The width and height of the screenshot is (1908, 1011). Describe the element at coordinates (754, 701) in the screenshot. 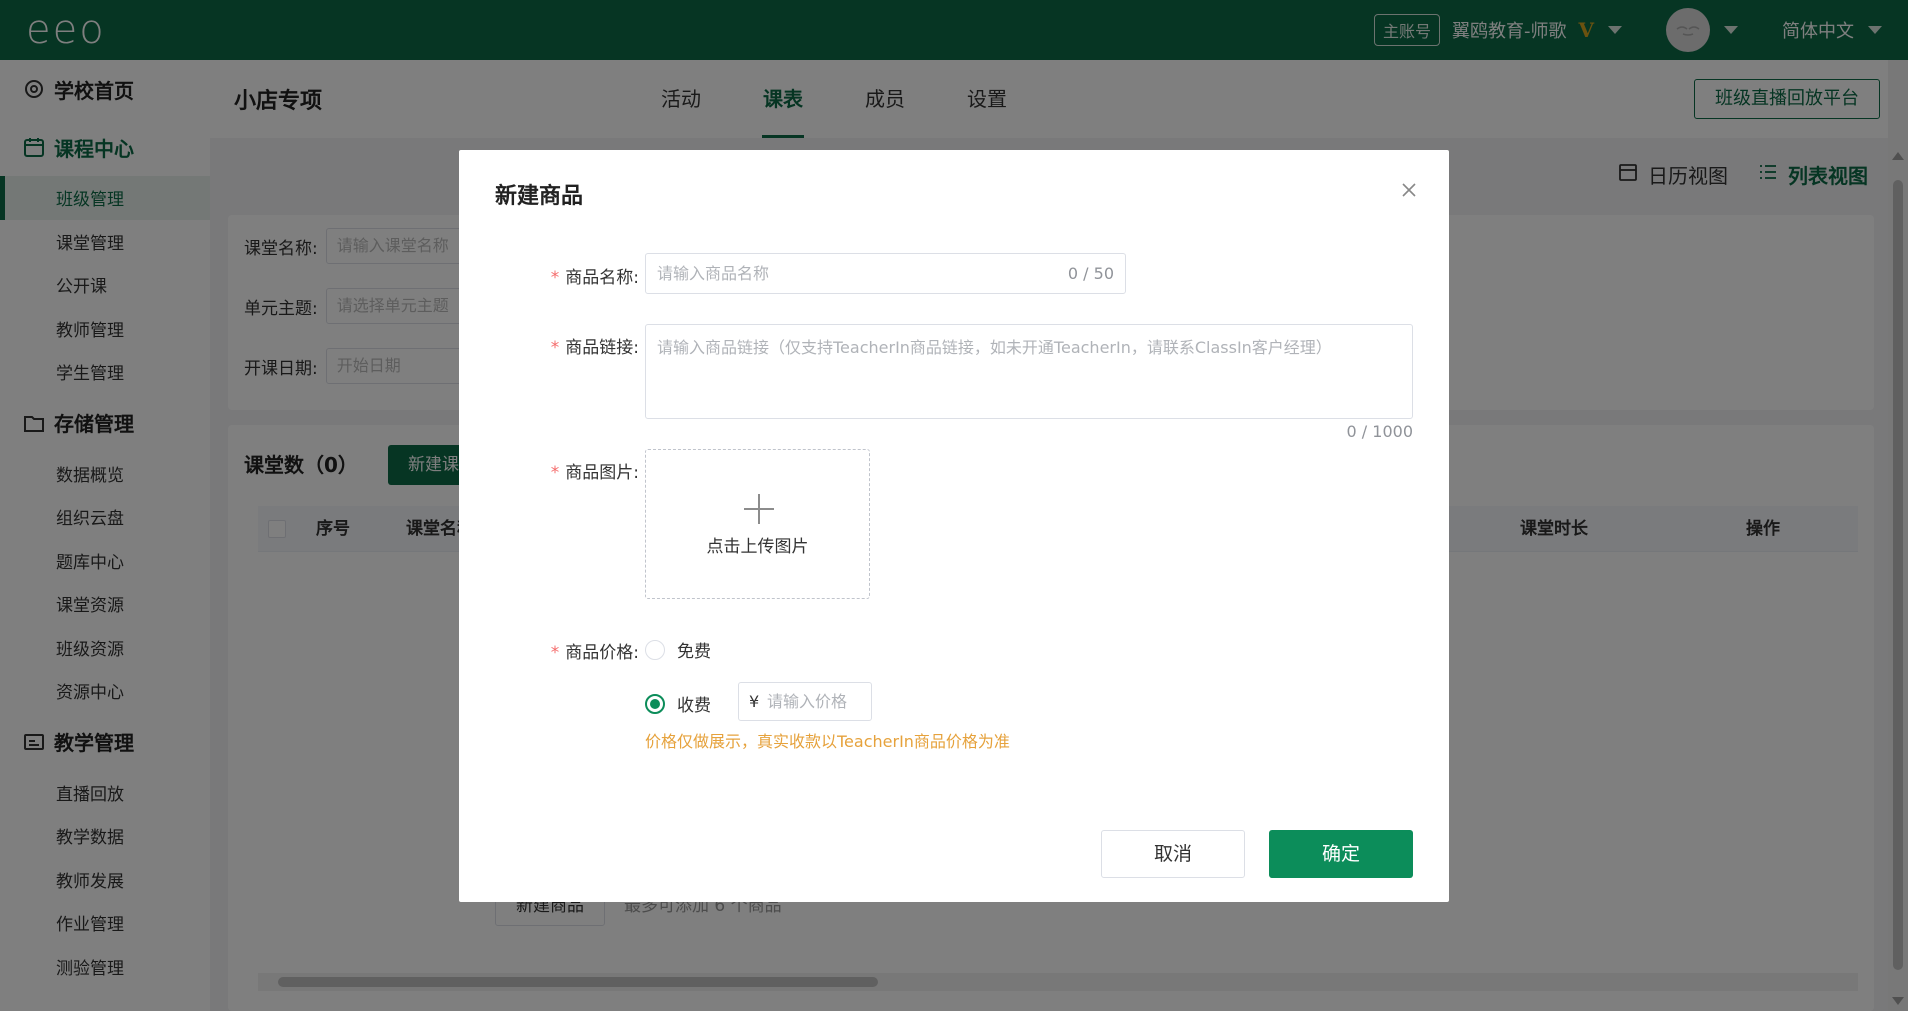

I see `currency-symbol: ¥` at that location.